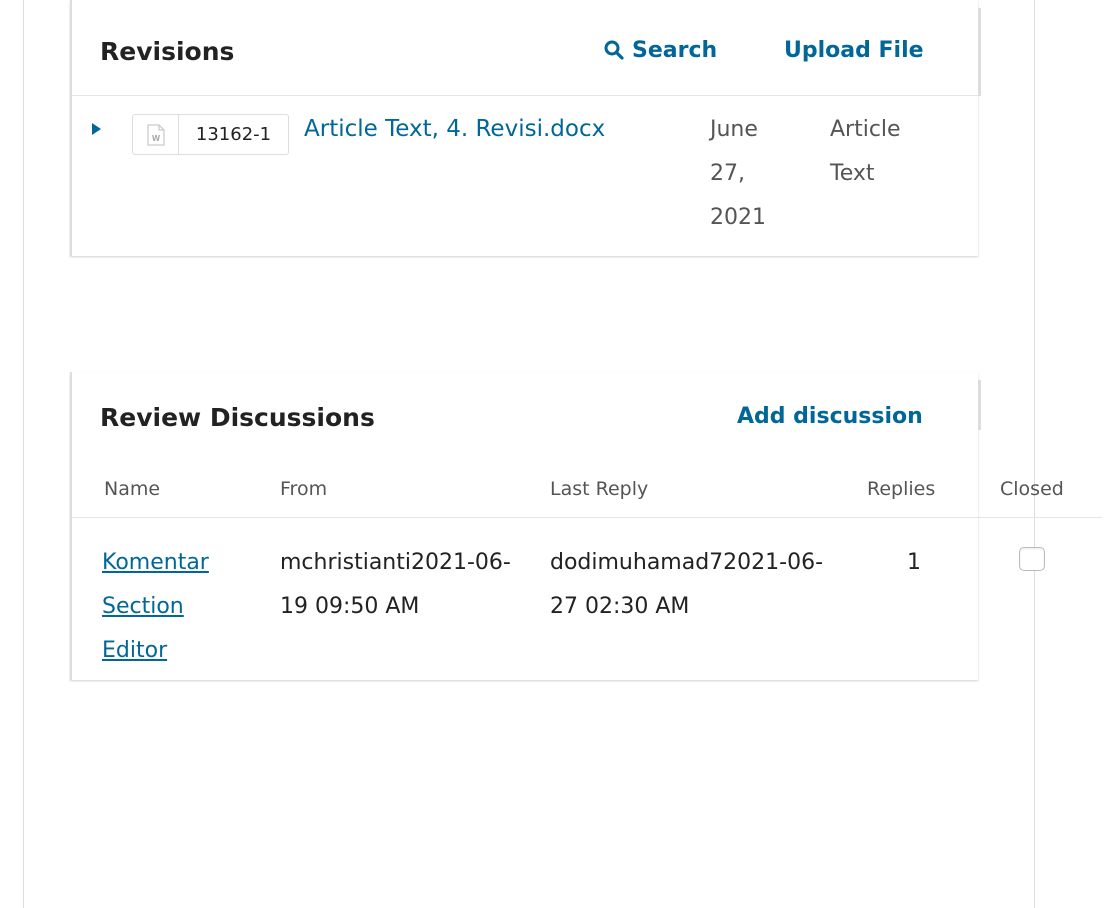  I want to click on discussions-column-headers: Name From Last Reply Replies Closed, so click(587, 489).